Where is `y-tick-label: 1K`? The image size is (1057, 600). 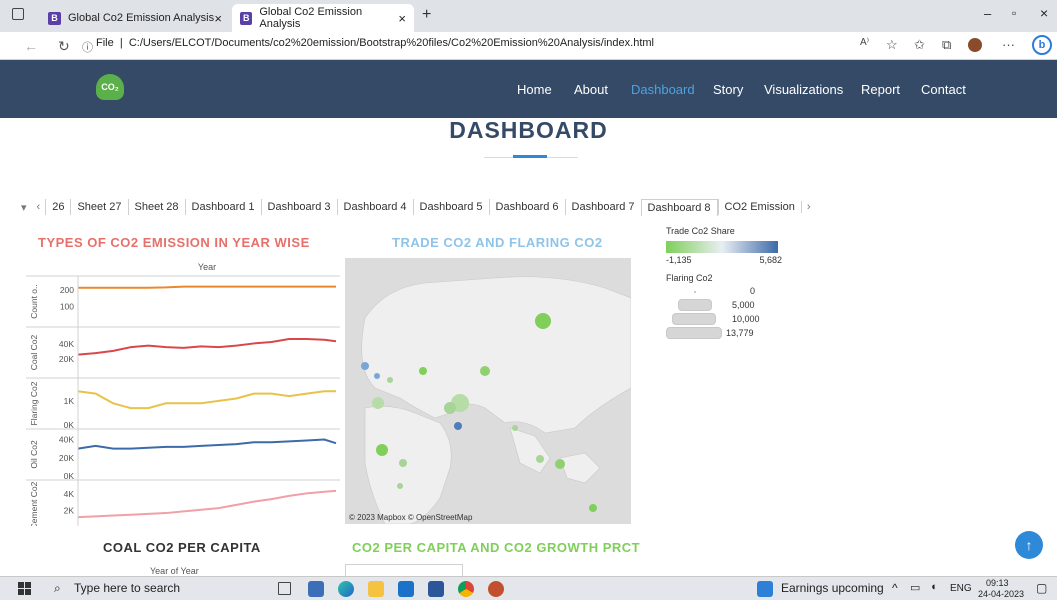 y-tick-label: 1K is located at coordinates (69, 401).